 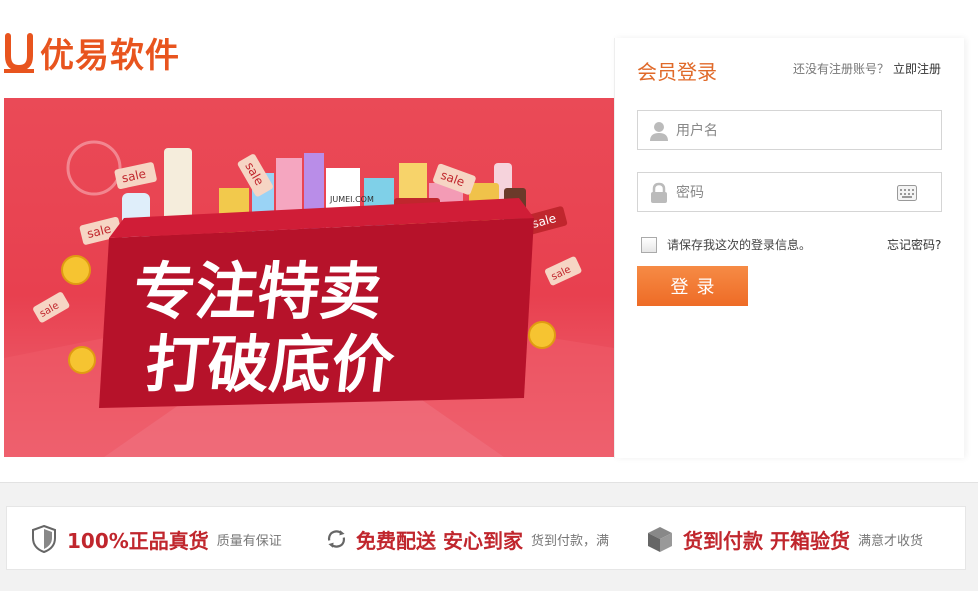 I want to click on brand-name: 优易软件, so click(x=110, y=56).